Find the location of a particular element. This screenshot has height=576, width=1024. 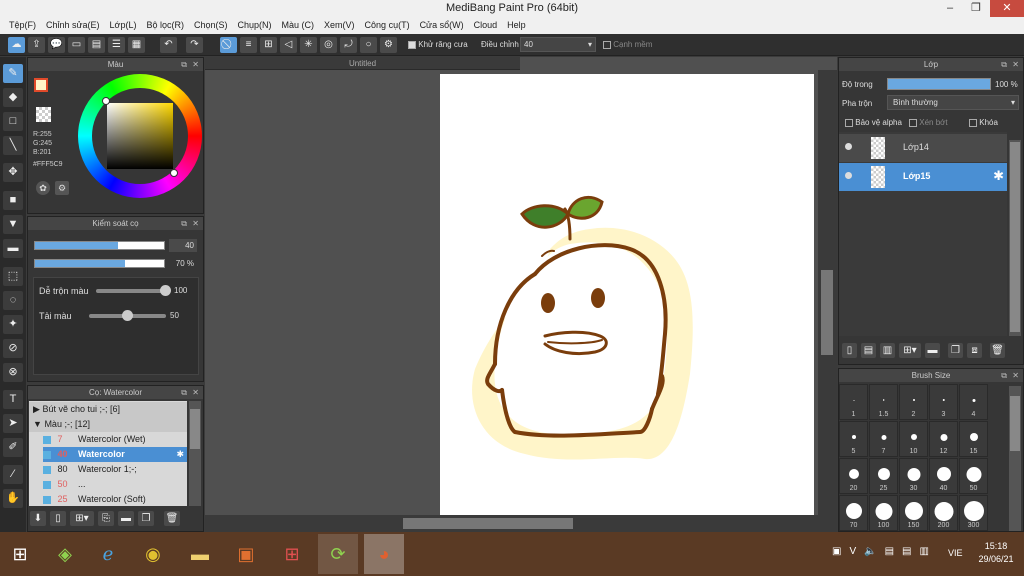

brush-item: 25 Watercolor (Soft) is located at coordinates (115, 499).